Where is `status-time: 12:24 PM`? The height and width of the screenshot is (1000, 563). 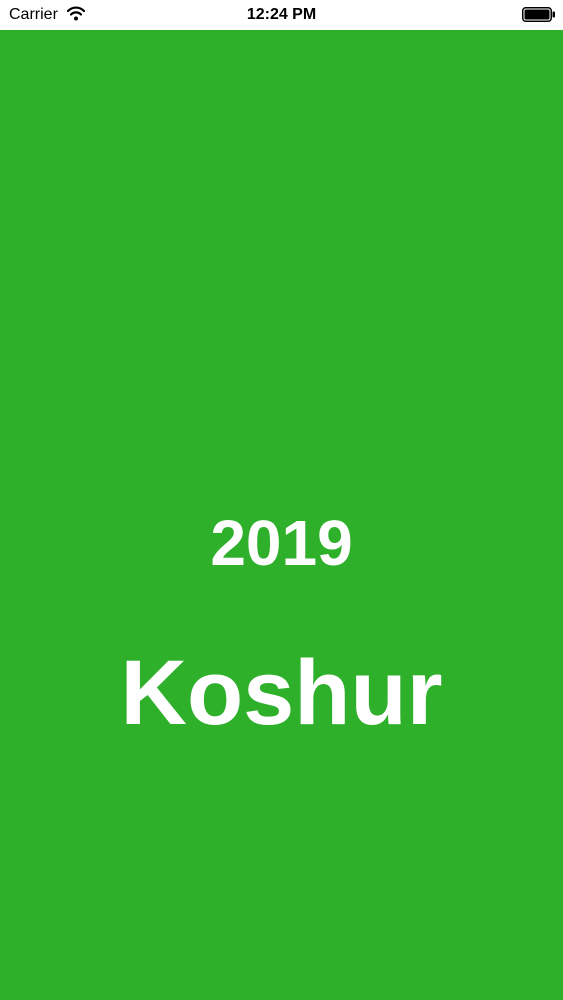
status-time: 12:24 PM is located at coordinates (281, 14).